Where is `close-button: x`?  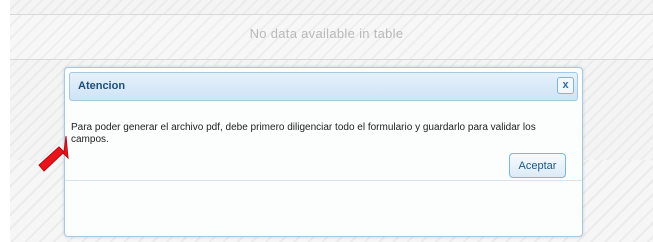 close-button: x is located at coordinates (565, 85).